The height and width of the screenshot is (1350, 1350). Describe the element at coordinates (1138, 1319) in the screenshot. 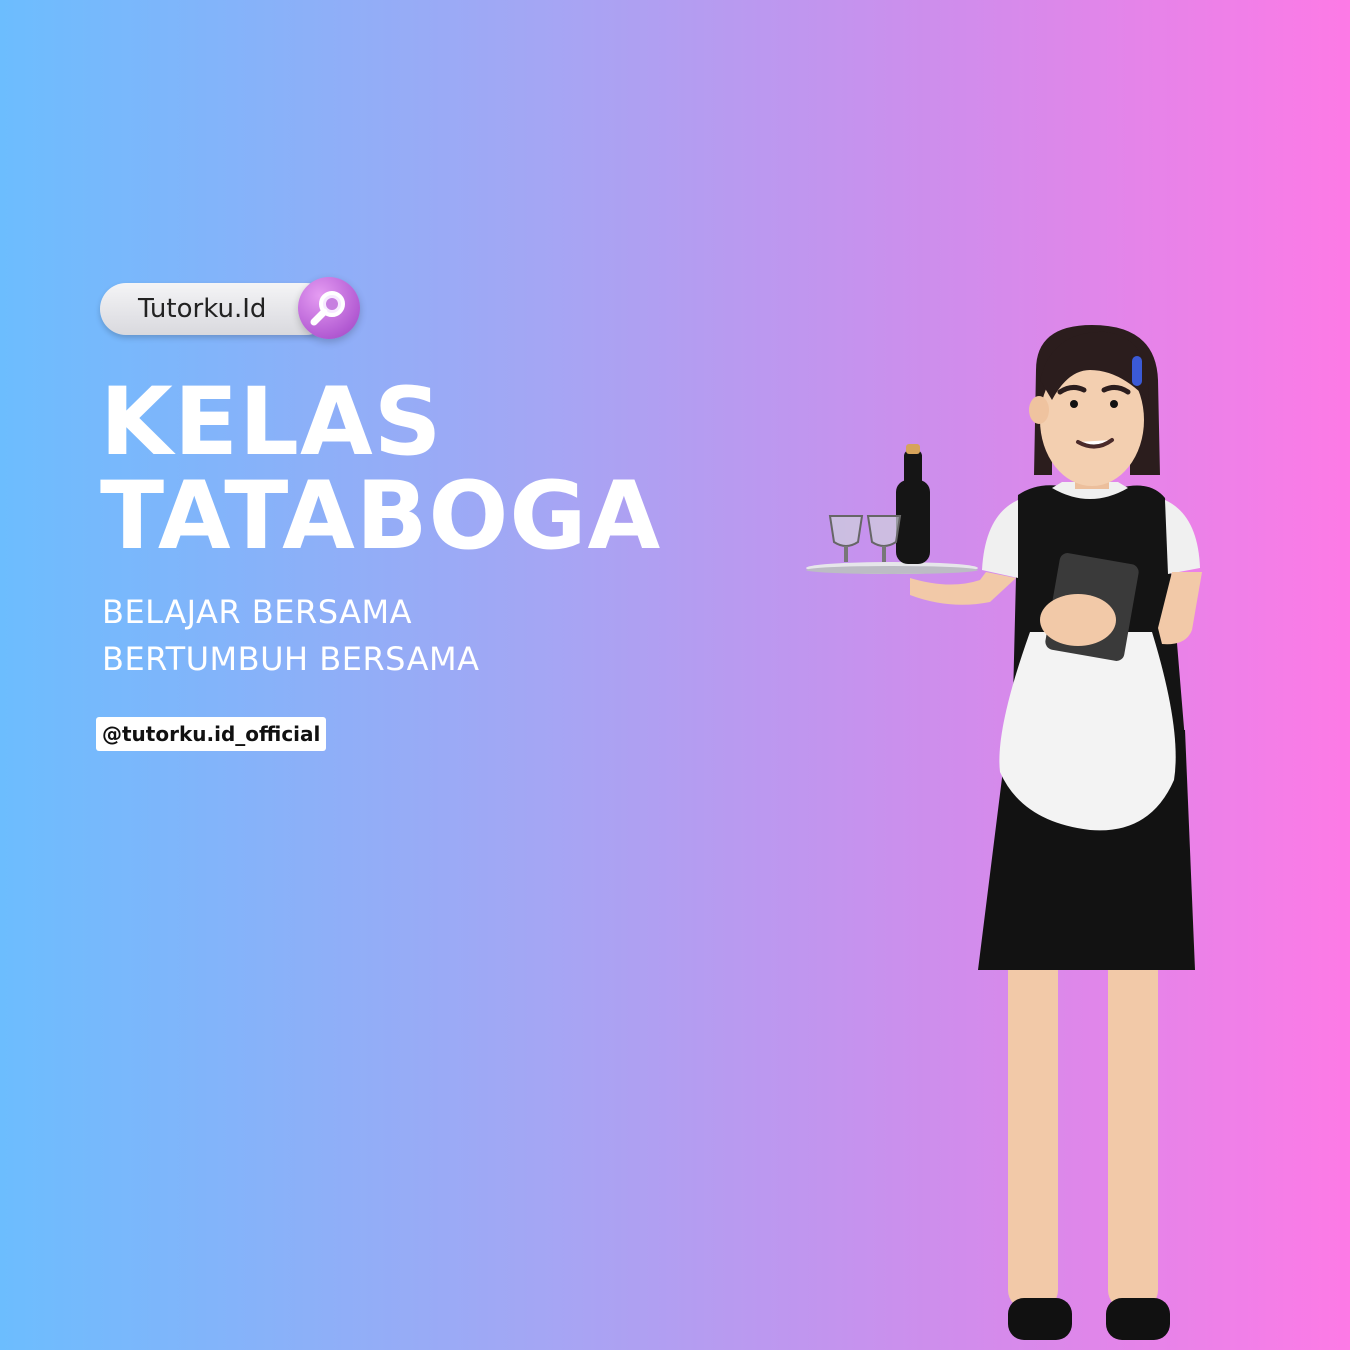

I see `right-shoe` at that location.